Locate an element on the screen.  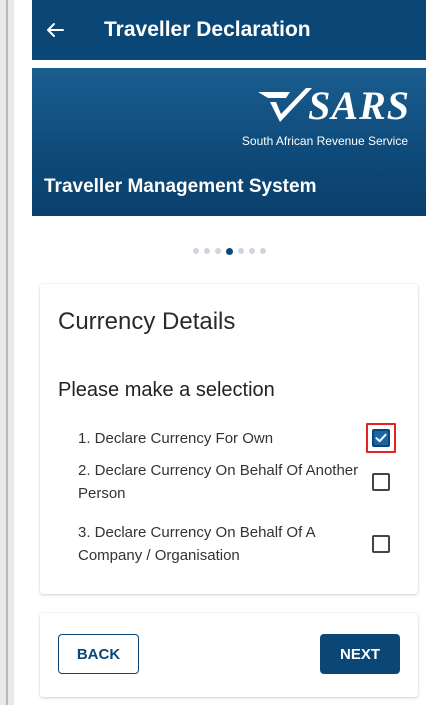
check-icon is located at coordinates (381, 438).